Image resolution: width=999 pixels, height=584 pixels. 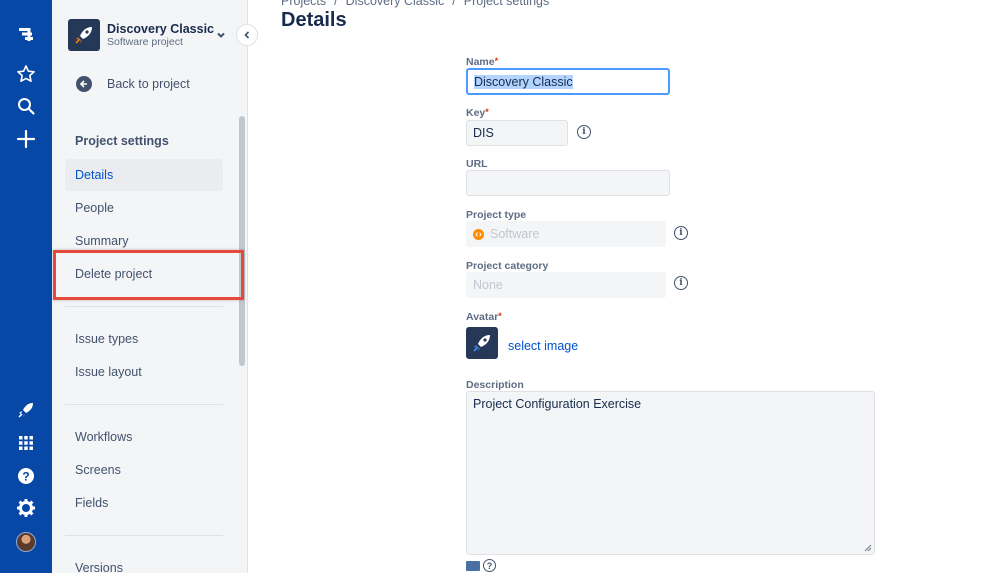 I want to click on description-textarea: Project Configuration Exercise, so click(x=670, y=473).